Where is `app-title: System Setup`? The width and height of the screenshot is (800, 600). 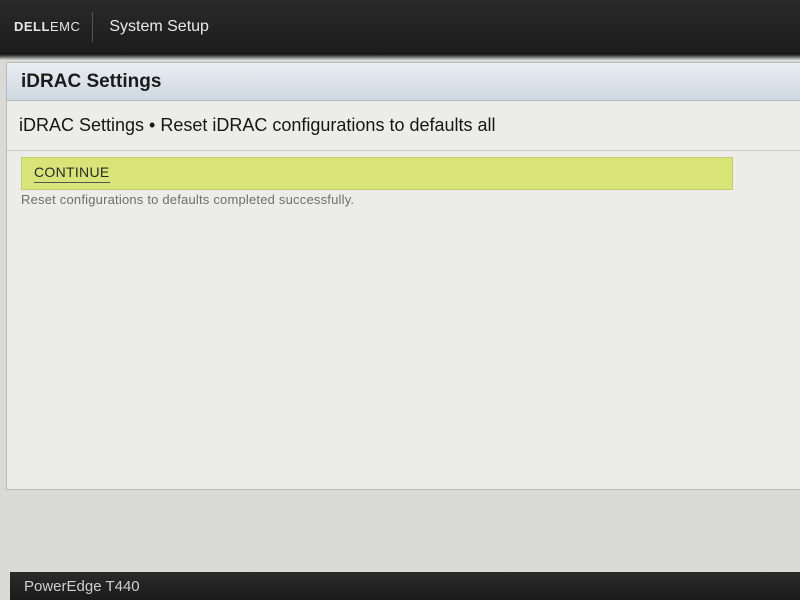 app-title: System Setup is located at coordinates (159, 26).